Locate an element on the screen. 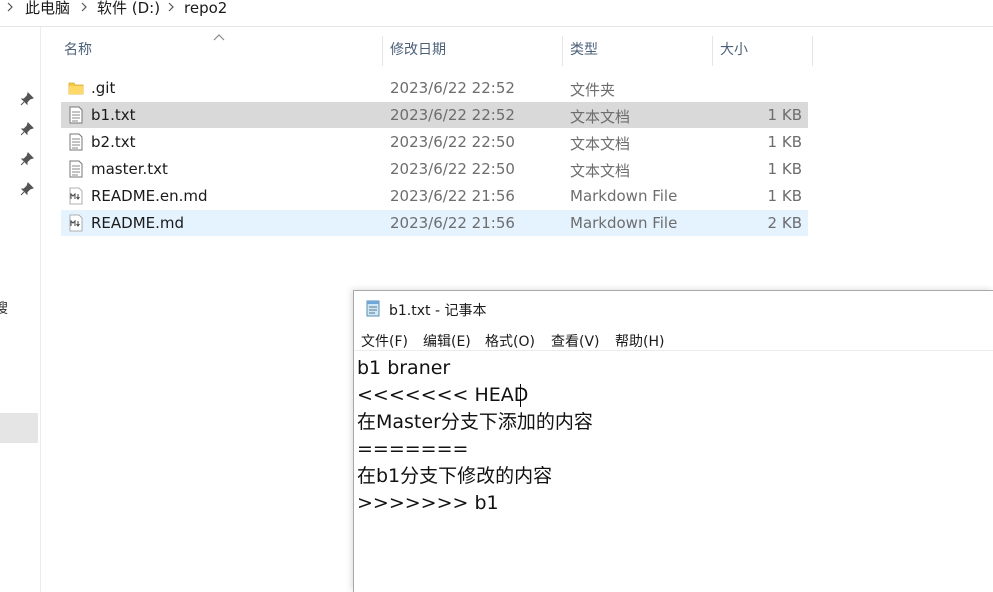 Image resolution: width=993 pixels, height=592 pixels. notepad-title: b1.txt - 记事本 is located at coordinates (438, 311).